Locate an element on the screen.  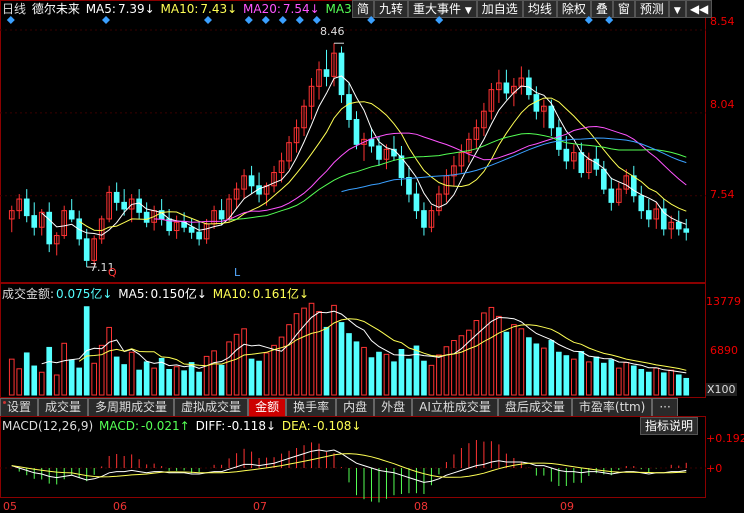
tab-label: 换手率 is located at coordinates (311, 407).